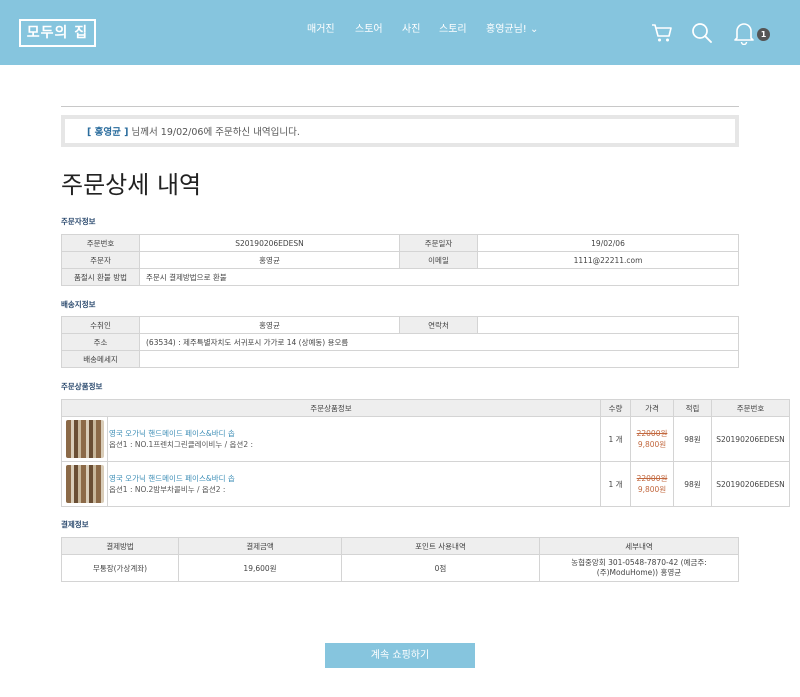  What do you see at coordinates (108, 132) in the screenshot?
I see `notice-customer-name: [ 홍영균 ]` at bounding box center [108, 132].